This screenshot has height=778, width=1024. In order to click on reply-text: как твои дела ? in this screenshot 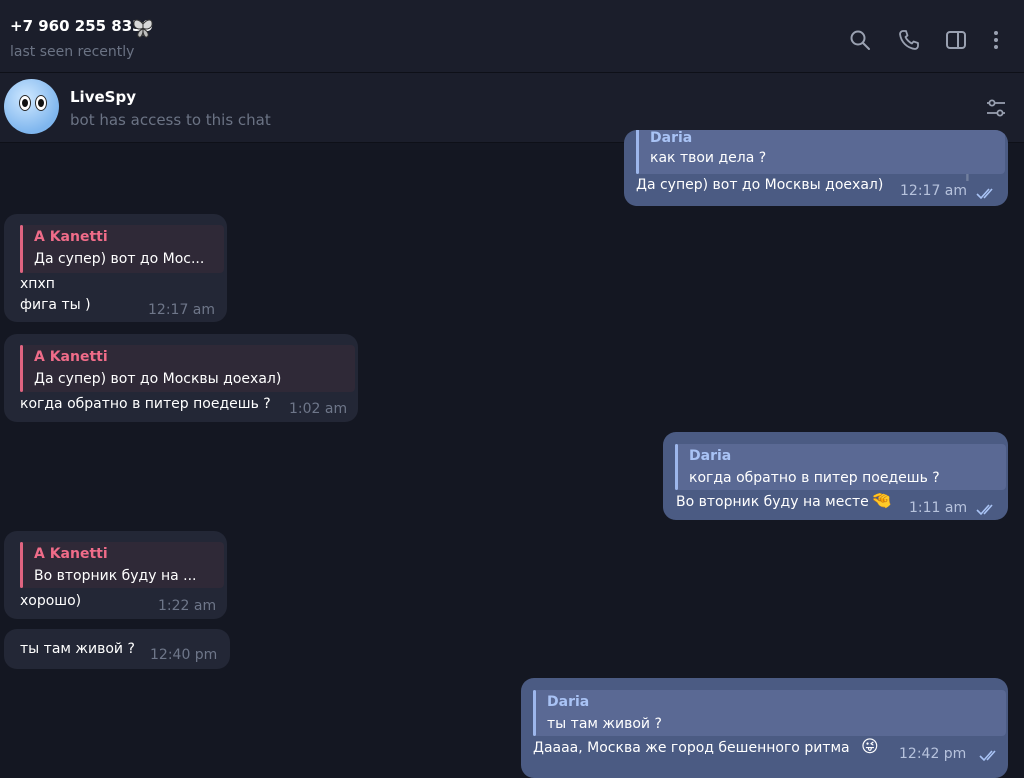, I will do `click(708, 158)`.